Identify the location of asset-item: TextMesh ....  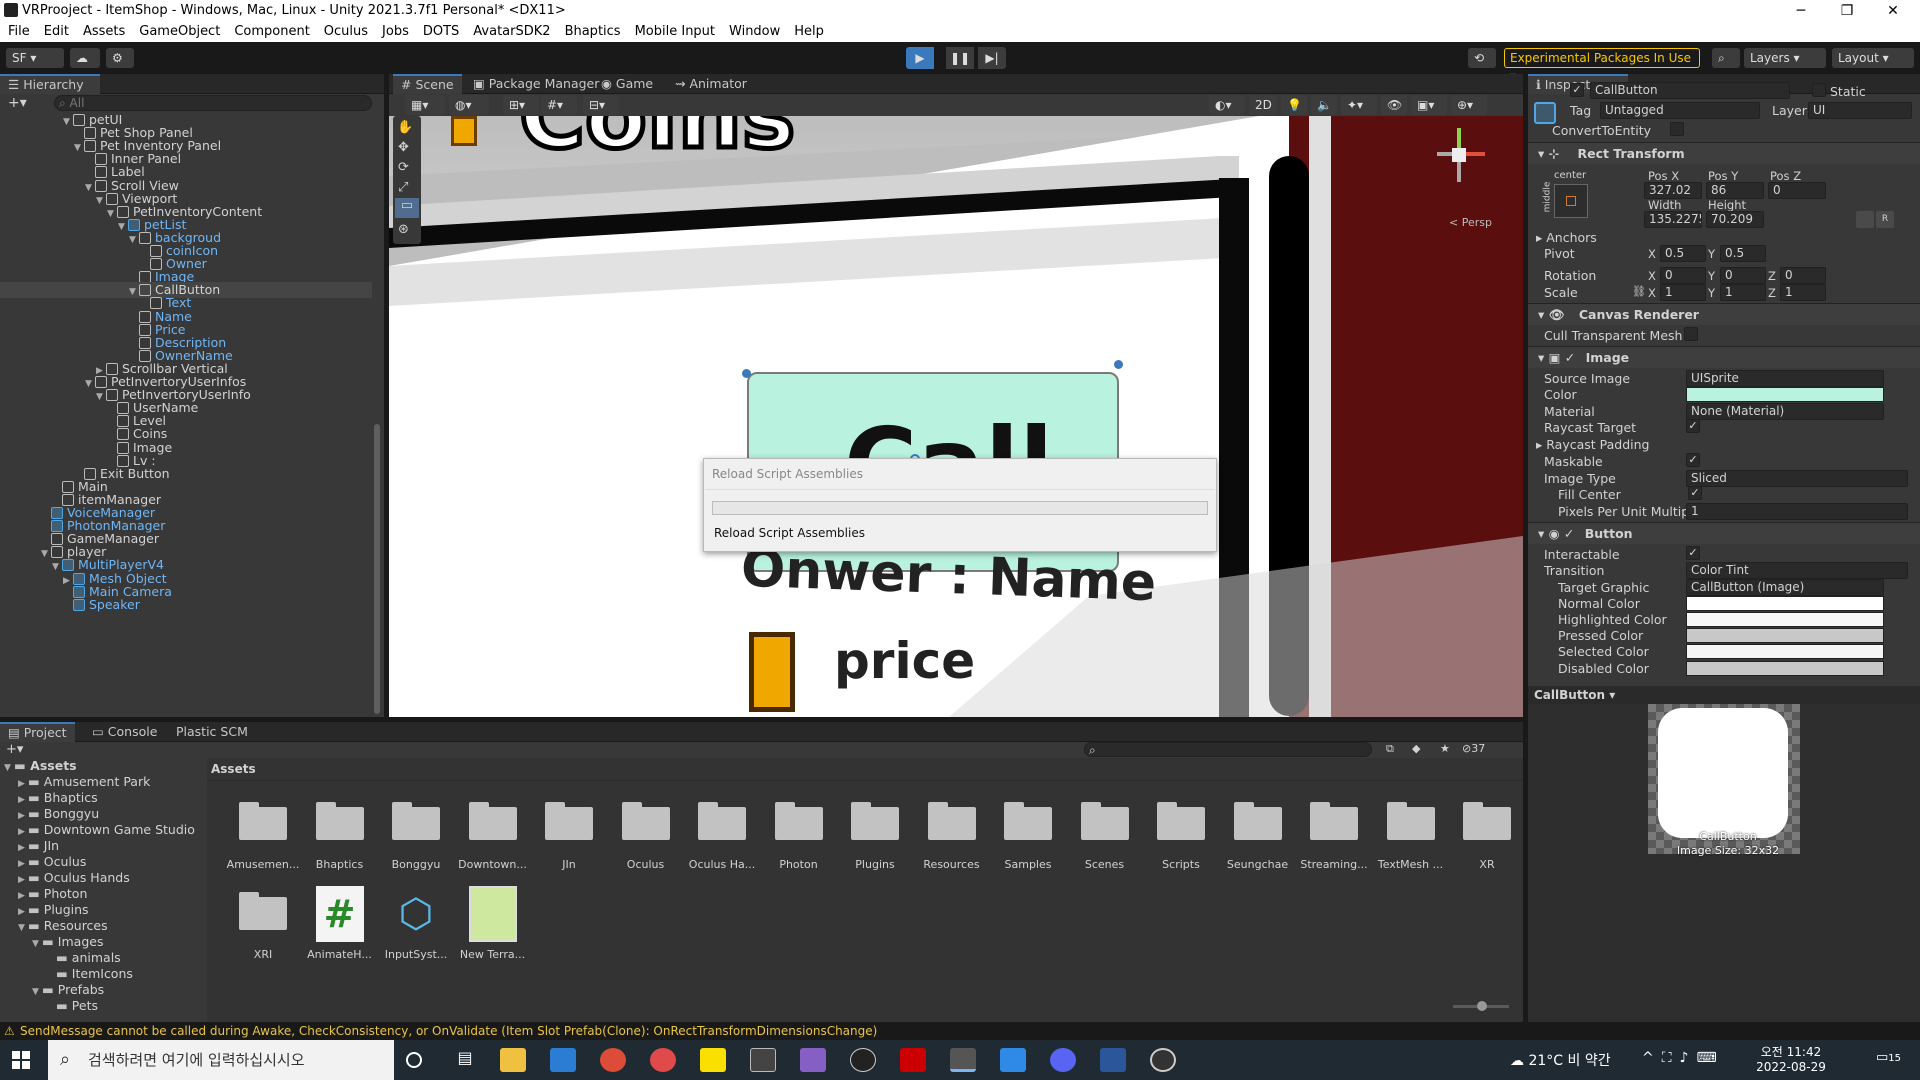
(1410, 836).